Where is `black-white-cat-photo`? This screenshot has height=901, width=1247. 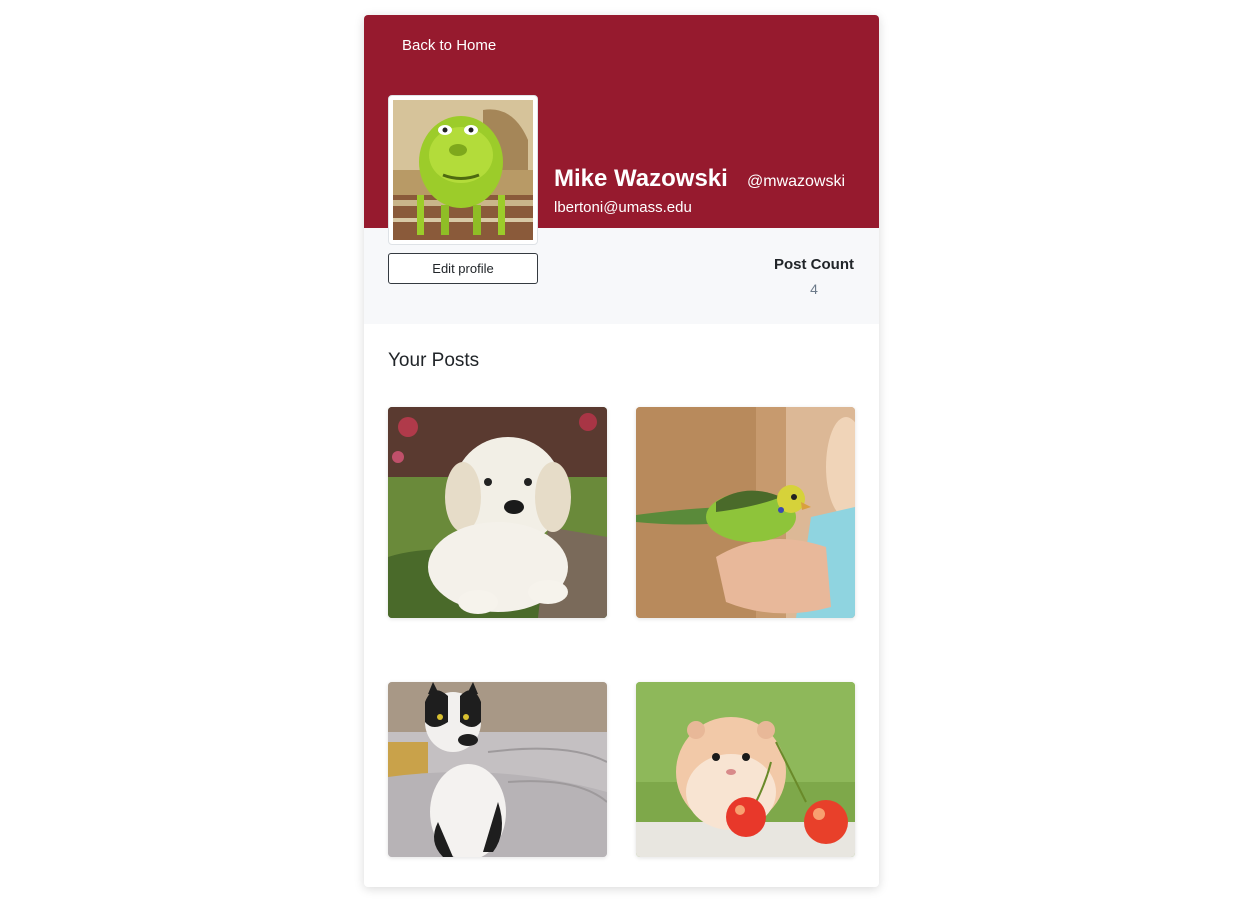
black-white-cat-photo is located at coordinates (497, 769).